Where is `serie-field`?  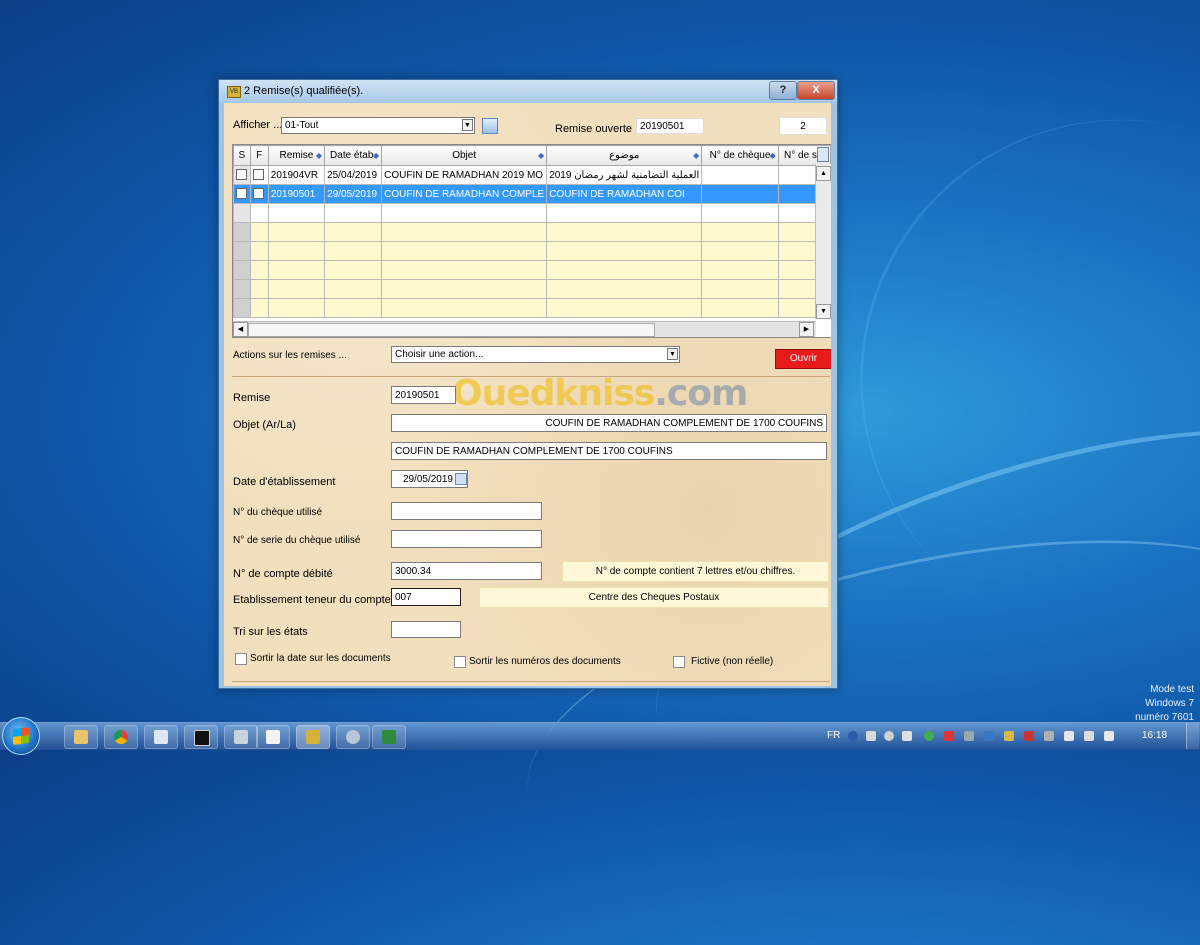
serie-field is located at coordinates (466, 539).